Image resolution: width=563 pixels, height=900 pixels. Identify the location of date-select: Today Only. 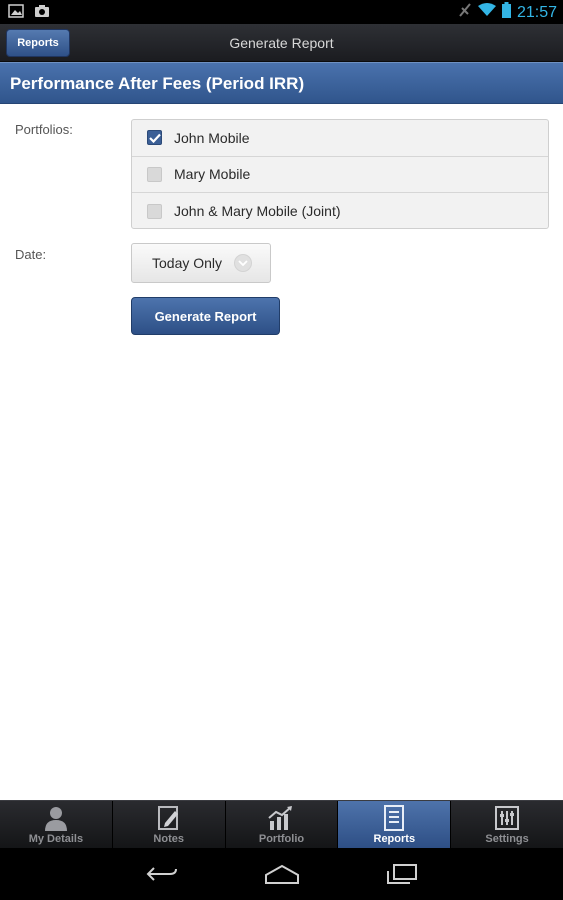
(201, 263).